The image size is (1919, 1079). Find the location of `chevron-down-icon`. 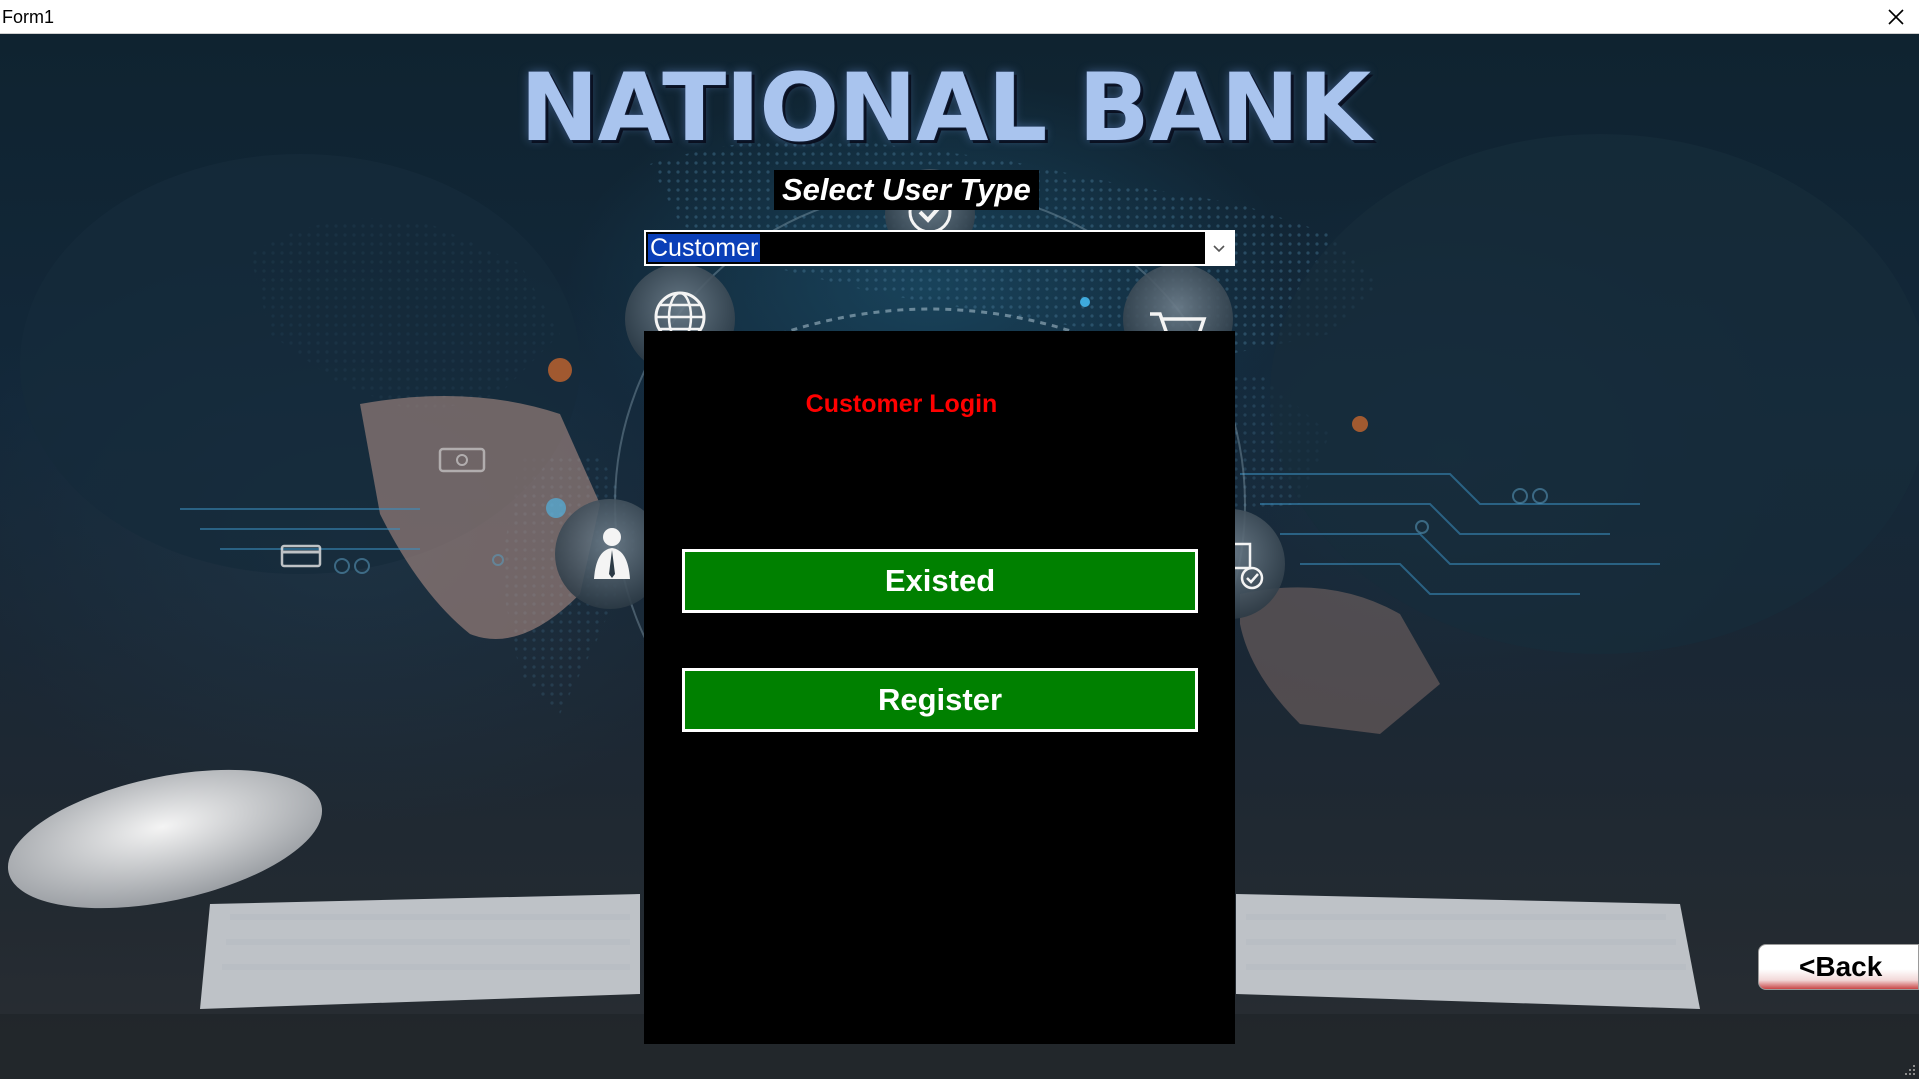

chevron-down-icon is located at coordinates (1219, 249).